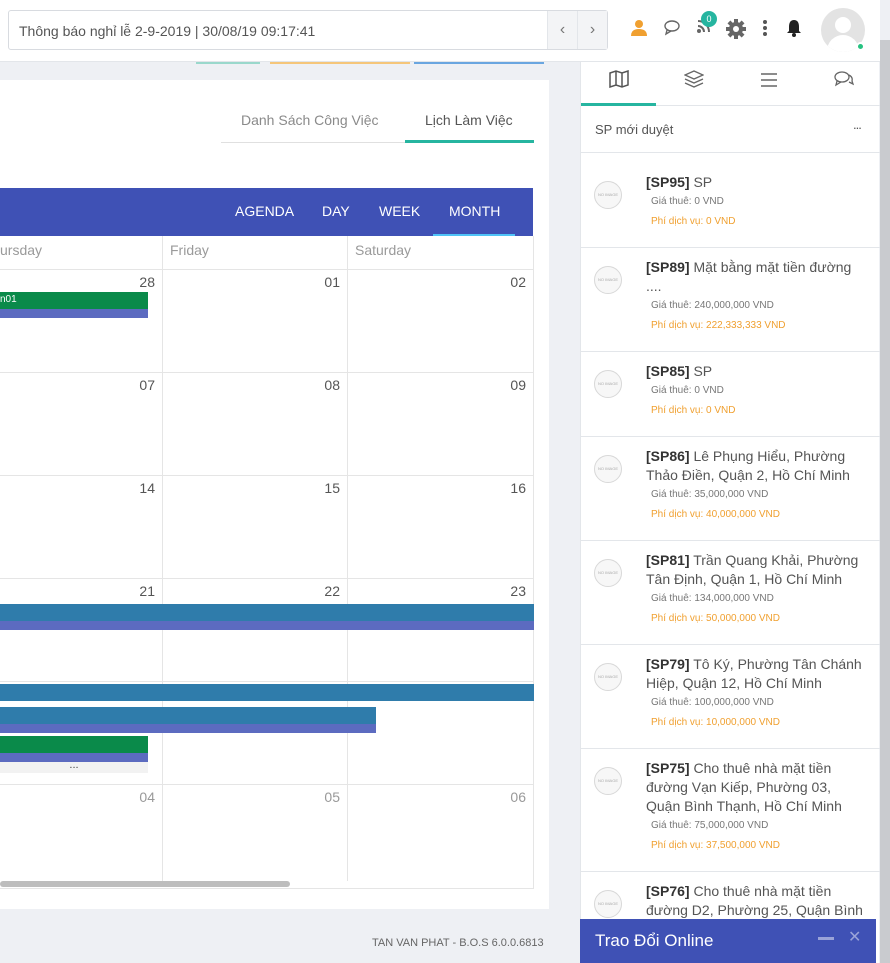  What do you see at coordinates (710, 494) in the screenshot?
I see `item-price: Giá thuê: 35,000,000 VND` at bounding box center [710, 494].